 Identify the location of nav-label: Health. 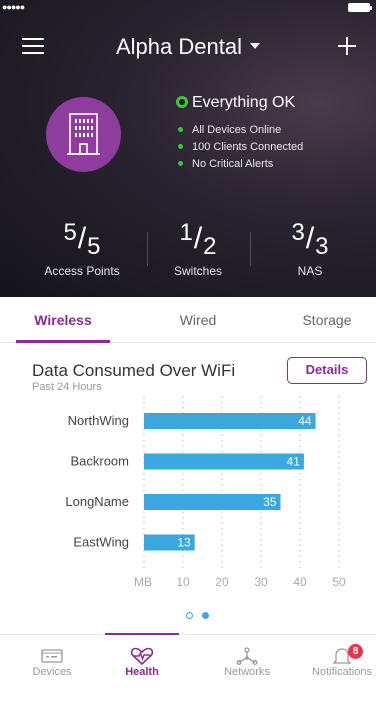
(142, 672).